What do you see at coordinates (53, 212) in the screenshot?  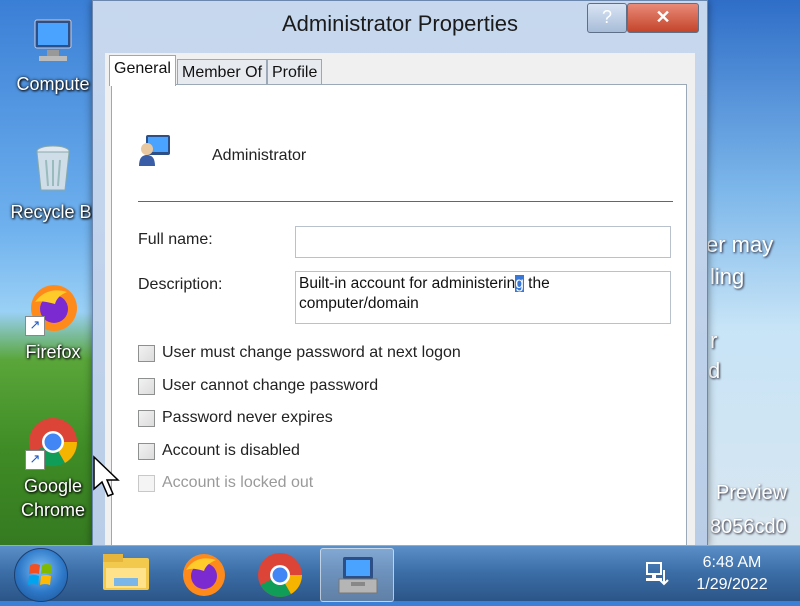 I see `desktop-icon-label: Recycle Bi` at bounding box center [53, 212].